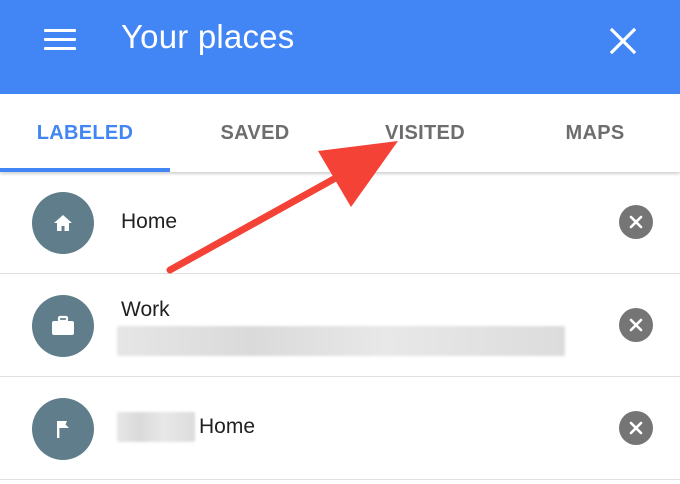 This screenshot has height=484, width=680. Describe the element at coordinates (623, 41) in the screenshot. I see `close-icon` at that location.